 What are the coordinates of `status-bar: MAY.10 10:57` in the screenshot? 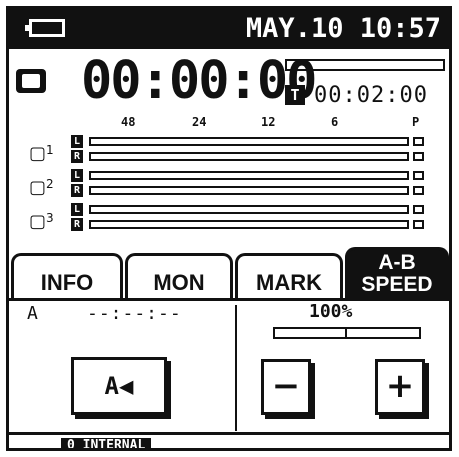 It's located at (229, 29).